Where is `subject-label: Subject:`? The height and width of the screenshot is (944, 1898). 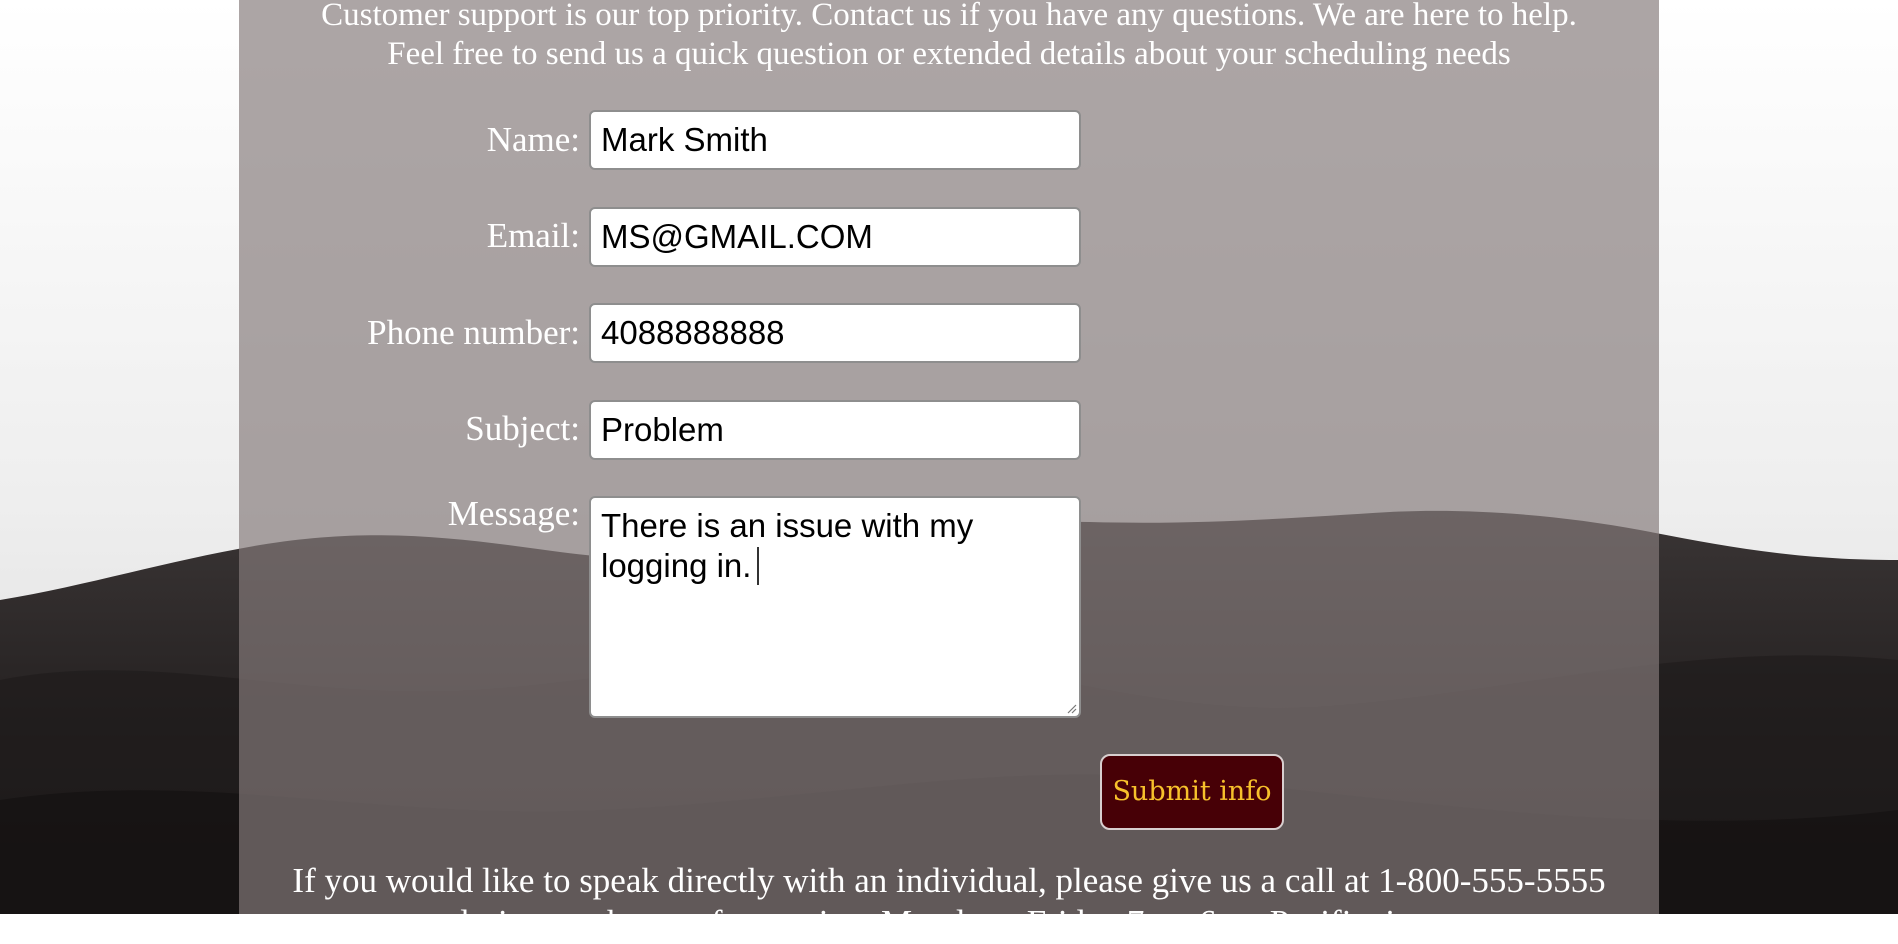
subject-label: Subject: is located at coordinates (522, 428).